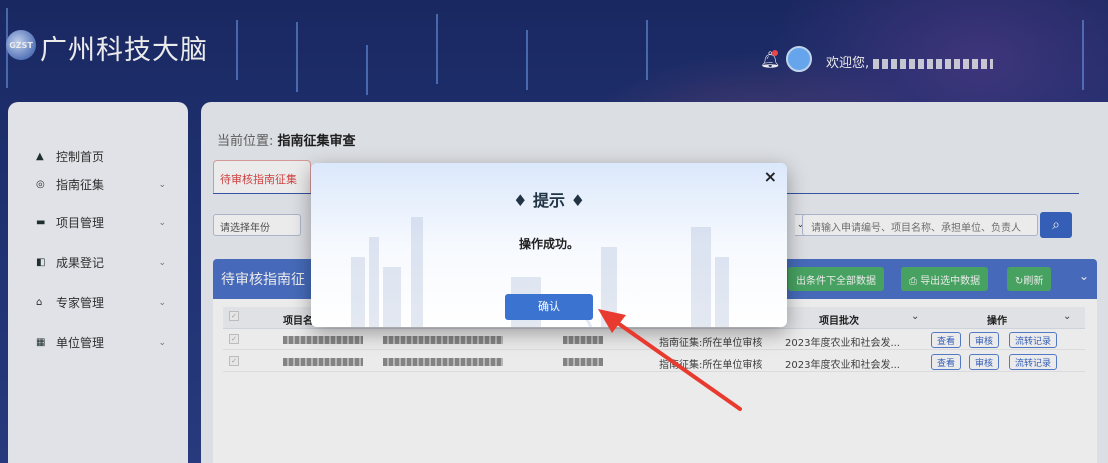 Image resolution: width=1108 pixels, height=463 pixels. What do you see at coordinates (770, 176) in the screenshot?
I see `close-icon: ×` at bounding box center [770, 176].